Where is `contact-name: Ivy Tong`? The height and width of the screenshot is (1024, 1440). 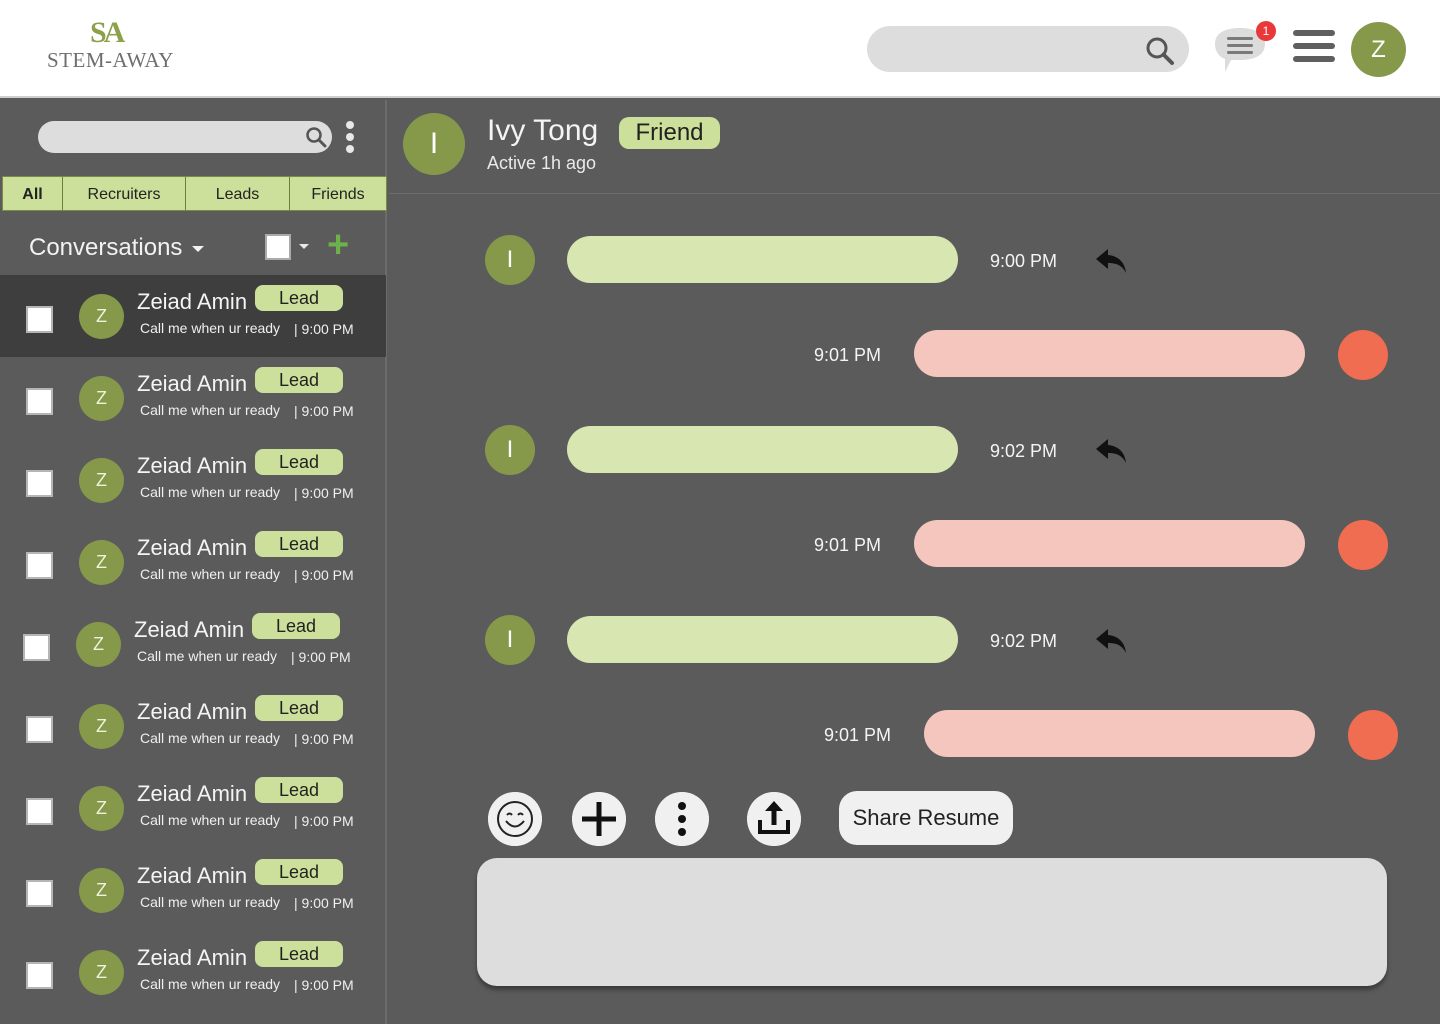 contact-name: Ivy Tong is located at coordinates (542, 131).